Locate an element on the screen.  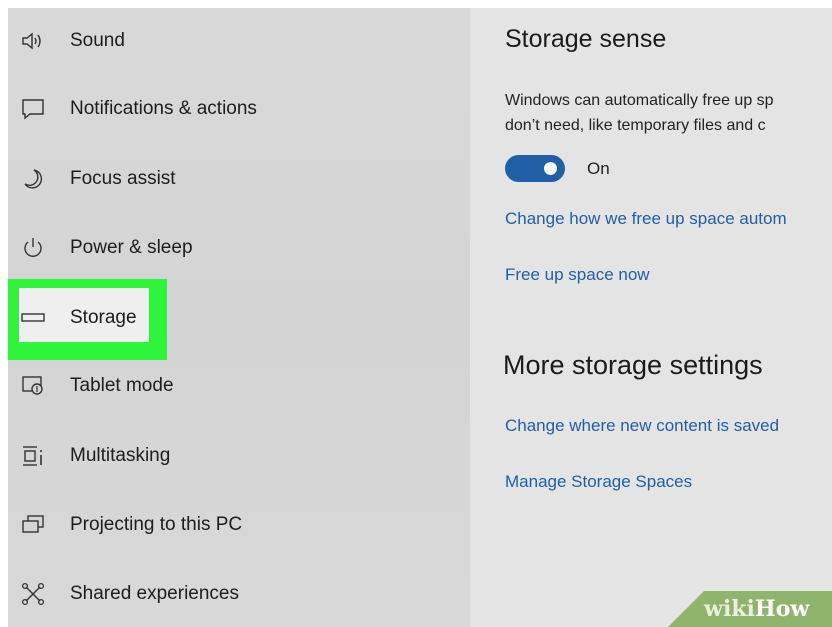
sidebar-item-sound: Sound is located at coordinates (220, 41).